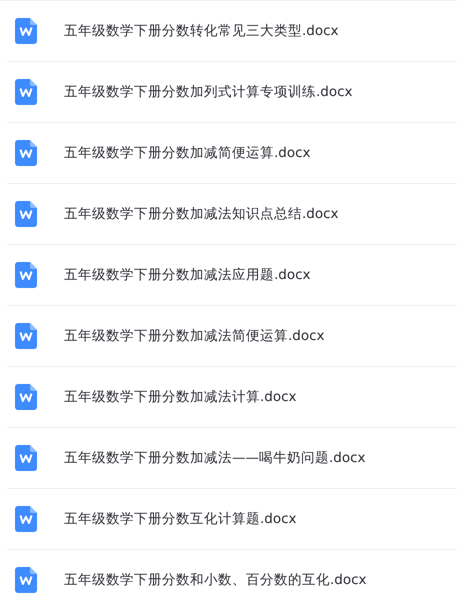  I want to click on file-name: 五年级数学下册分数加减法——喝牛奶问题.docx, so click(215, 458).